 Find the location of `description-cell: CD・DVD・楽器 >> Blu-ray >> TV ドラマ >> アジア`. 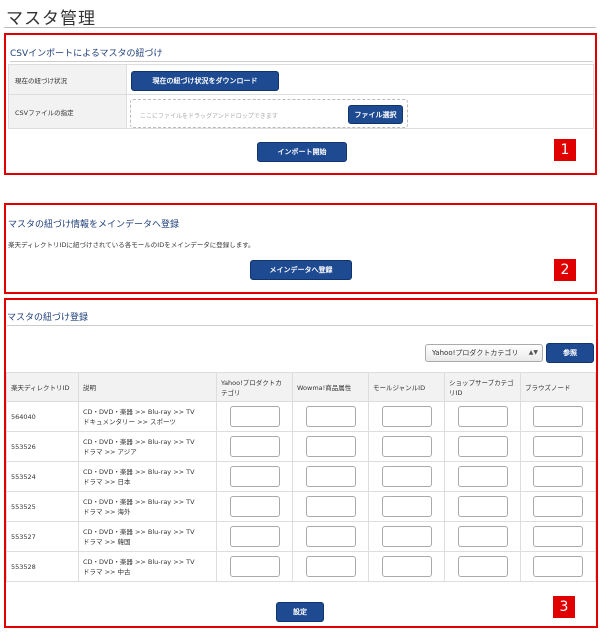

description-cell: CD・DVD・楽器 >> Blu-ray >> TV ドラマ >> アジア is located at coordinates (147, 446).